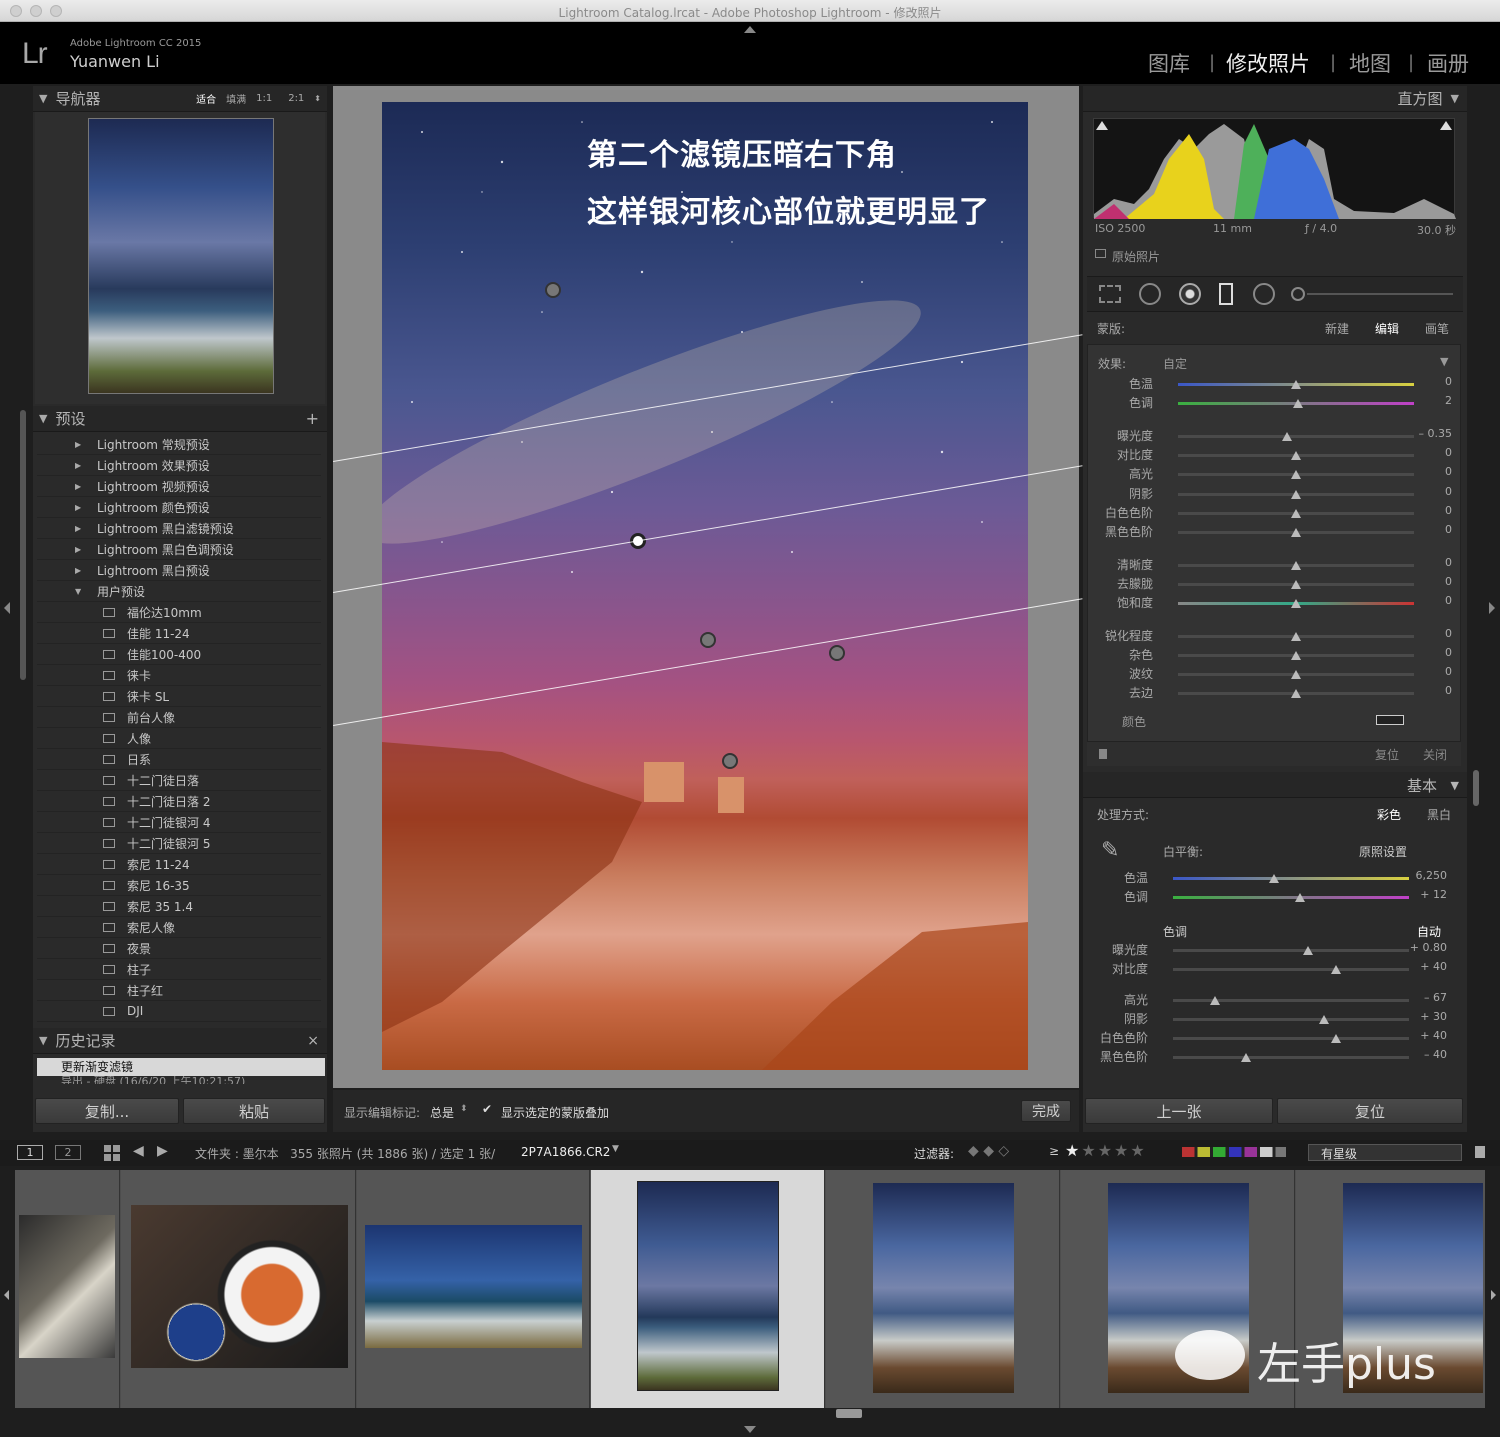 The image size is (1500, 1437). Describe the element at coordinates (1432, 875) in the screenshot. I see `slider-value: 6,250` at that location.